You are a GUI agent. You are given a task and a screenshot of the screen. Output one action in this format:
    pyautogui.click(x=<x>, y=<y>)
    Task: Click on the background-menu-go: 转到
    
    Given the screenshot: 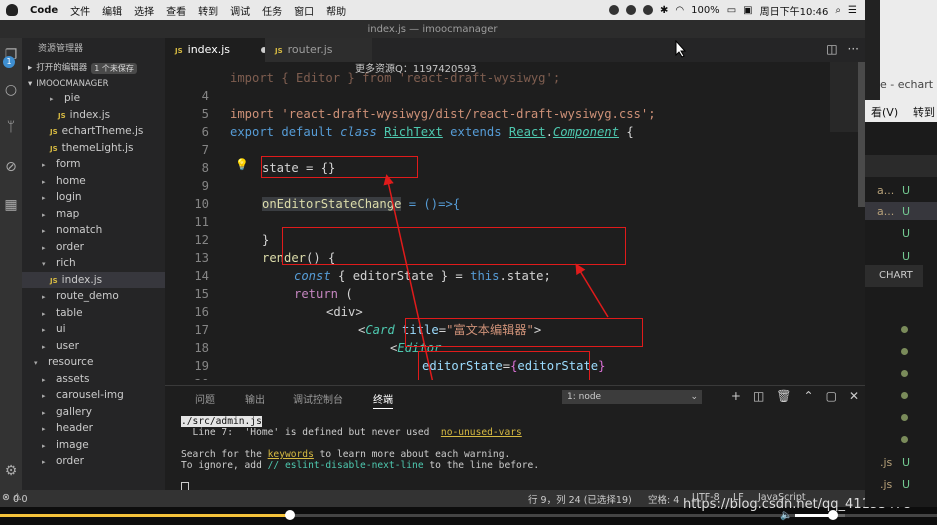 What is the action you would take?
    pyautogui.click(x=924, y=112)
    